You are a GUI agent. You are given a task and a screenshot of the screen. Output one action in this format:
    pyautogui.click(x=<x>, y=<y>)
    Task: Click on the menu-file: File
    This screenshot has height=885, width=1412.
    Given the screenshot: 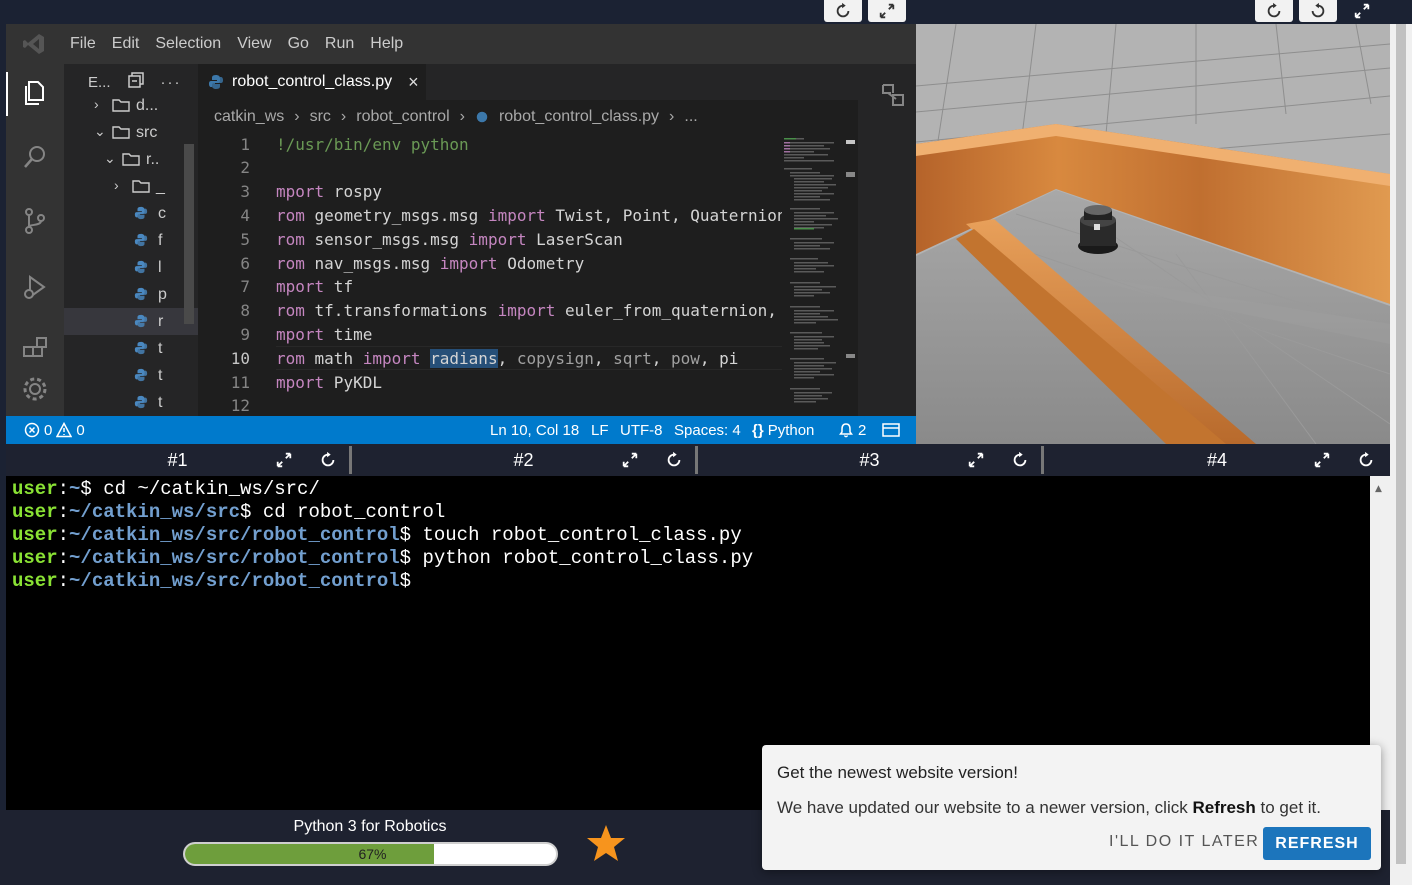 What is the action you would take?
    pyautogui.click(x=83, y=44)
    